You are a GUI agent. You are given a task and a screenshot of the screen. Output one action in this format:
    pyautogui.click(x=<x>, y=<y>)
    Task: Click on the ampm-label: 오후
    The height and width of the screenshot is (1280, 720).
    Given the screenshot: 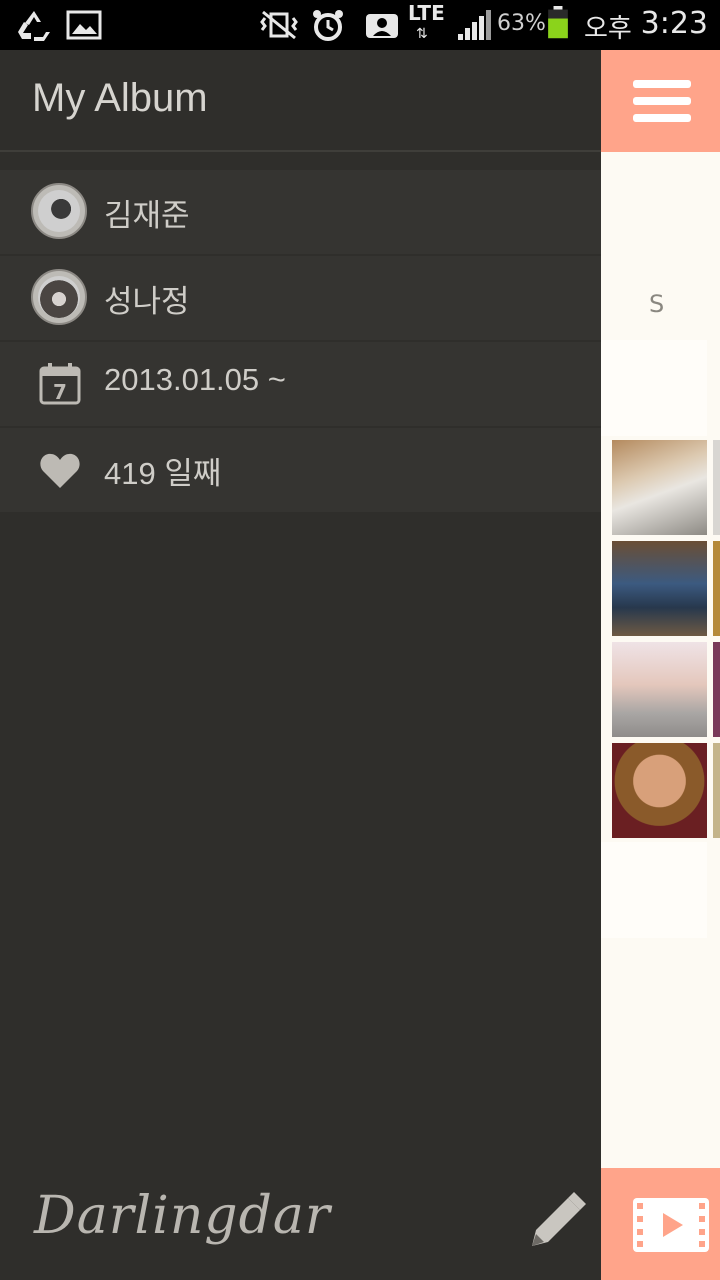 What is the action you would take?
    pyautogui.click(x=608, y=29)
    